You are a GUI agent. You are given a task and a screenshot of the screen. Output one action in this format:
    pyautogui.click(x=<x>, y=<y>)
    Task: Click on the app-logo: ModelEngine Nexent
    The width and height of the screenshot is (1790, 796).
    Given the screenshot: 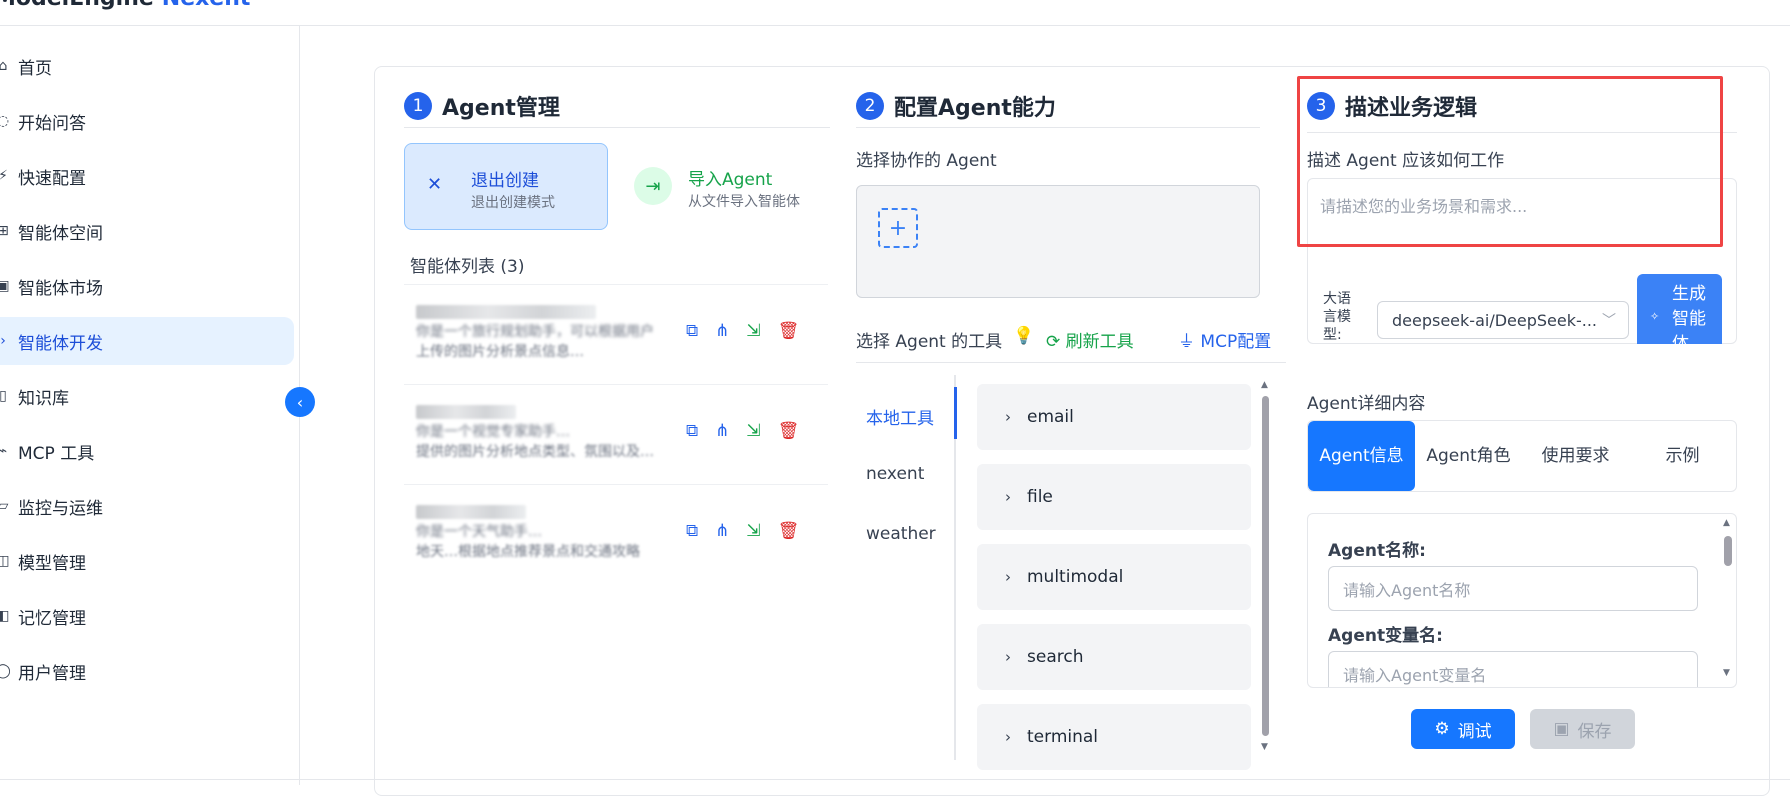 What is the action you would take?
    pyautogui.click(x=125, y=5)
    